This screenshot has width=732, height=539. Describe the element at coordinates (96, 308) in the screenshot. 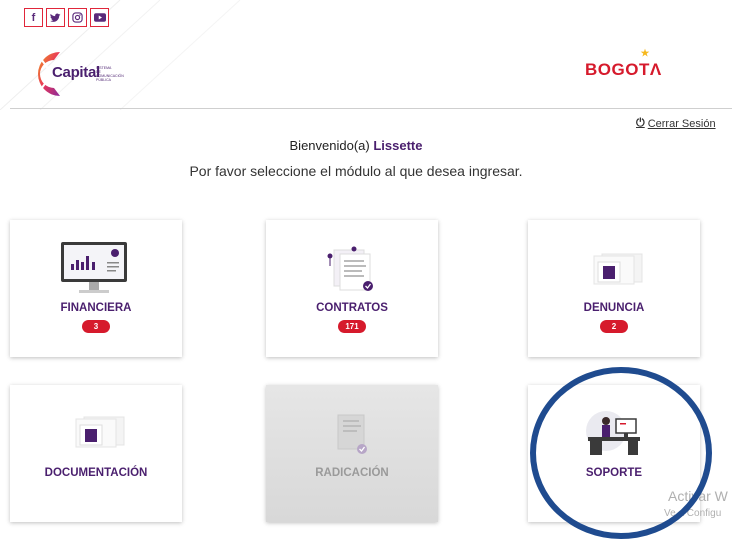

I see `module-label: FINANCIERA` at that location.